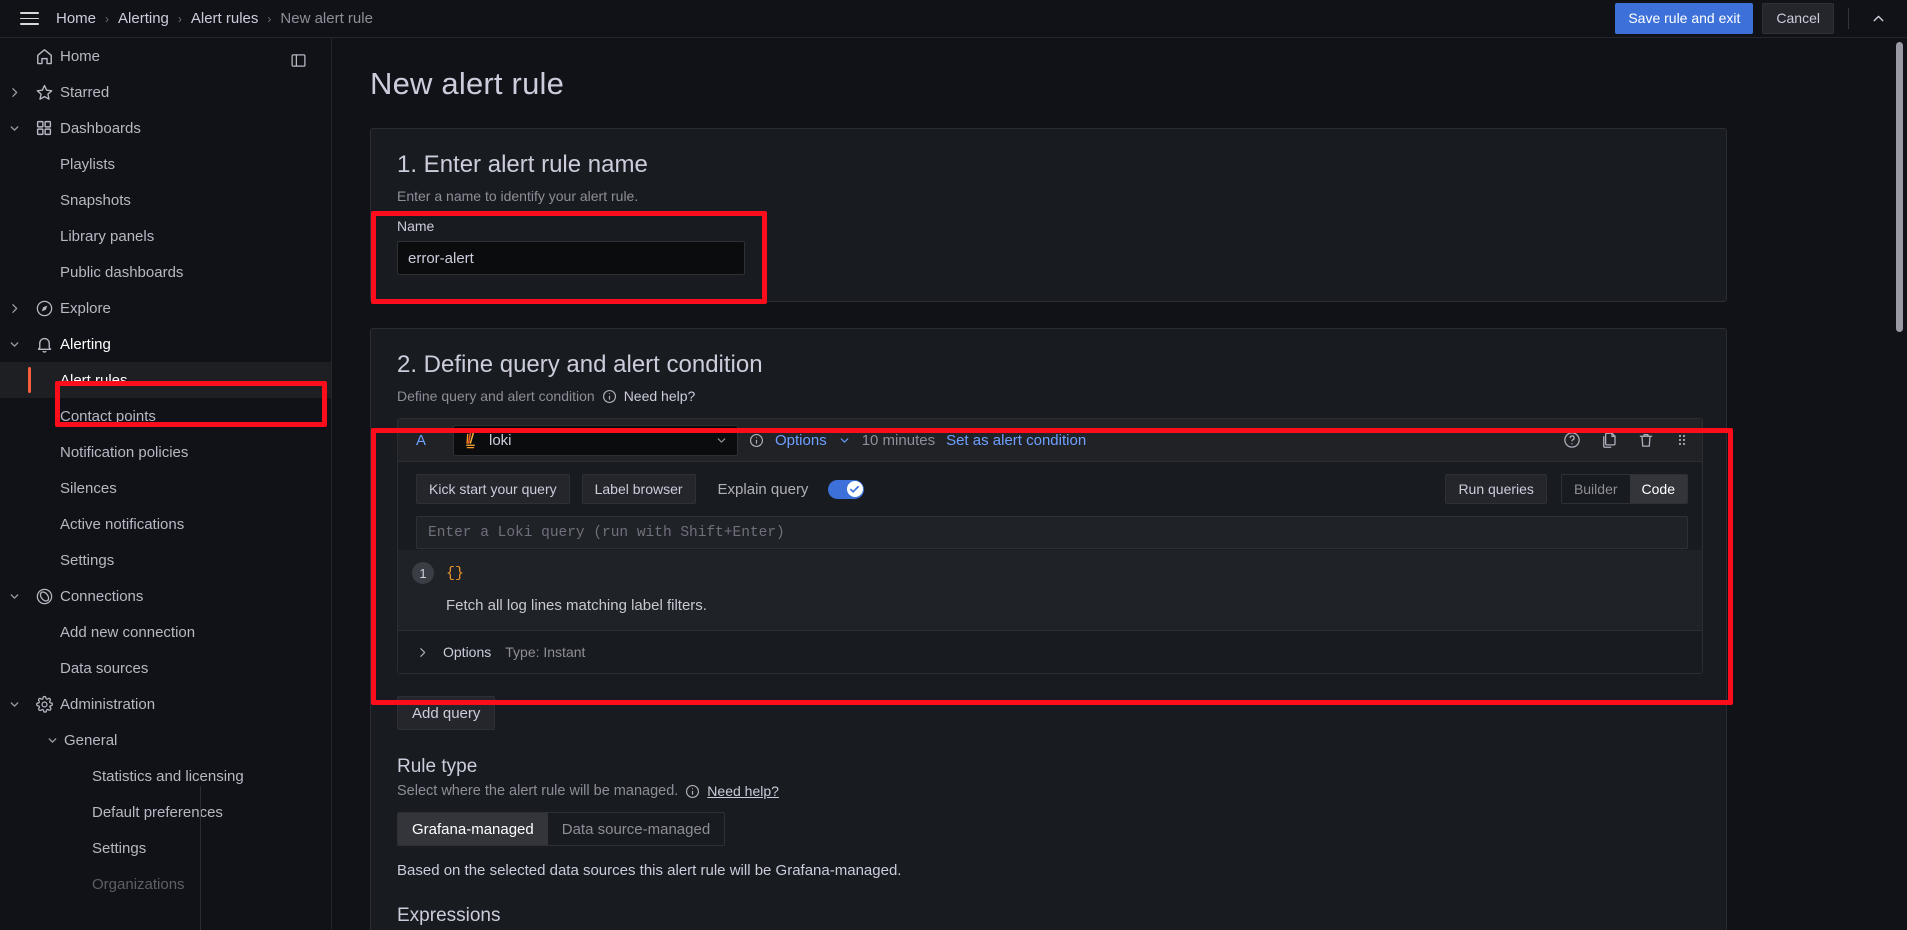 The image size is (1907, 930). I want to click on editor-mode-code: Code, so click(1658, 489).